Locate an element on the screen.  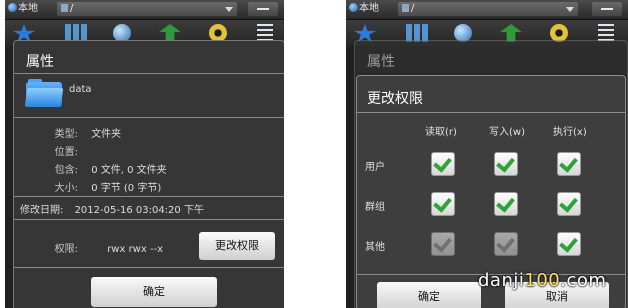
prop-type: 类型: 文件夹 is located at coordinates (74, 132).